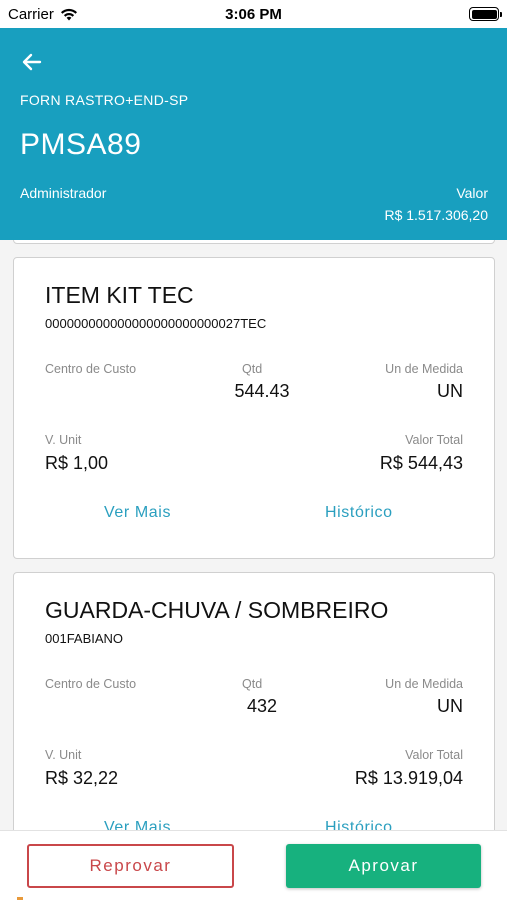 The height and width of the screenshot is (900, 507). Describe the element at coordinates (82, 778) in the screenshot. I see `unit-price-value: R$ 32,22` at that location.